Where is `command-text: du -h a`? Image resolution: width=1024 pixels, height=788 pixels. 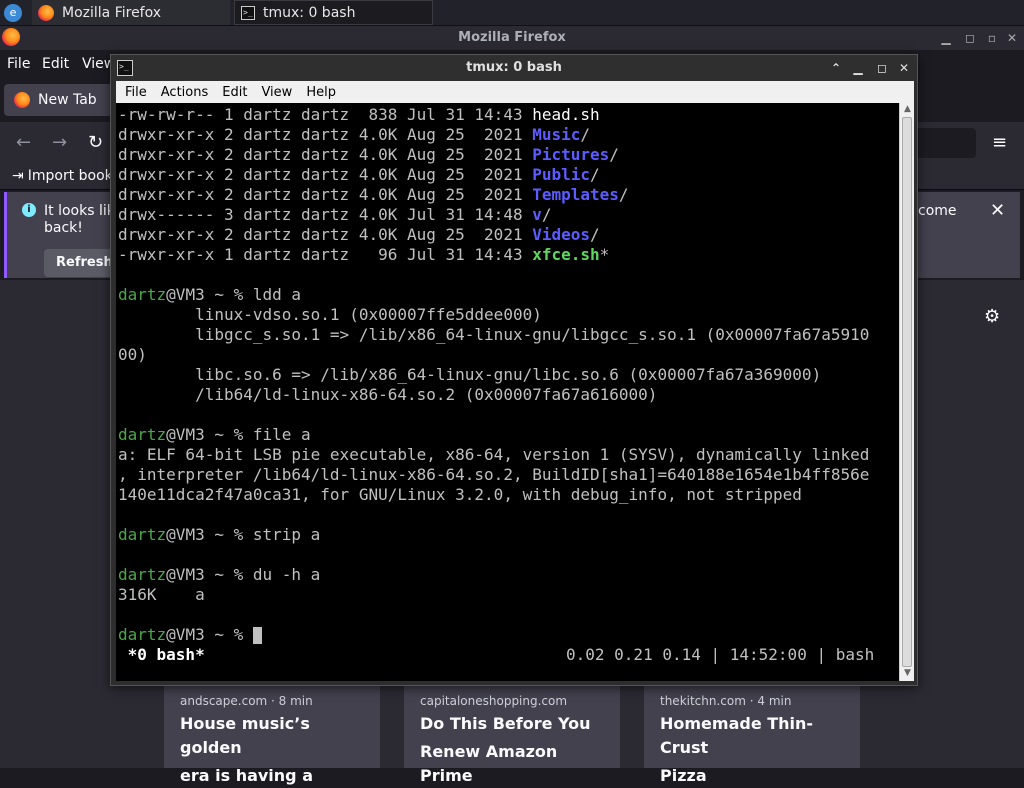 command-text: du -h a is located at coordinates (286, 574).